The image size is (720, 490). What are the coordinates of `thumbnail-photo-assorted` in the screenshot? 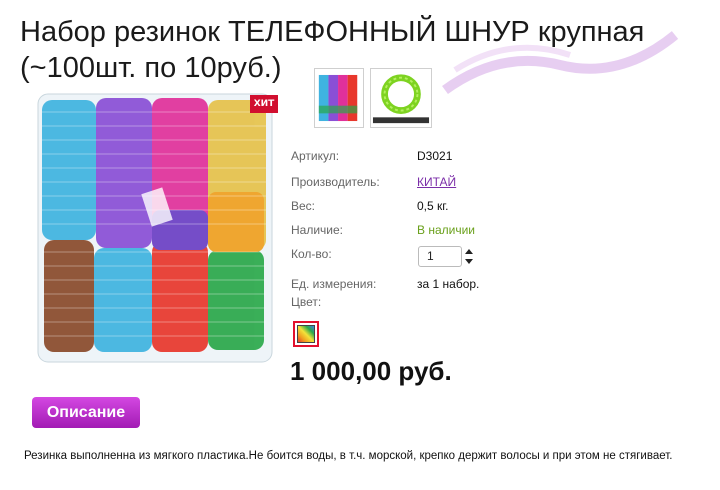 It's located at (339, 98).